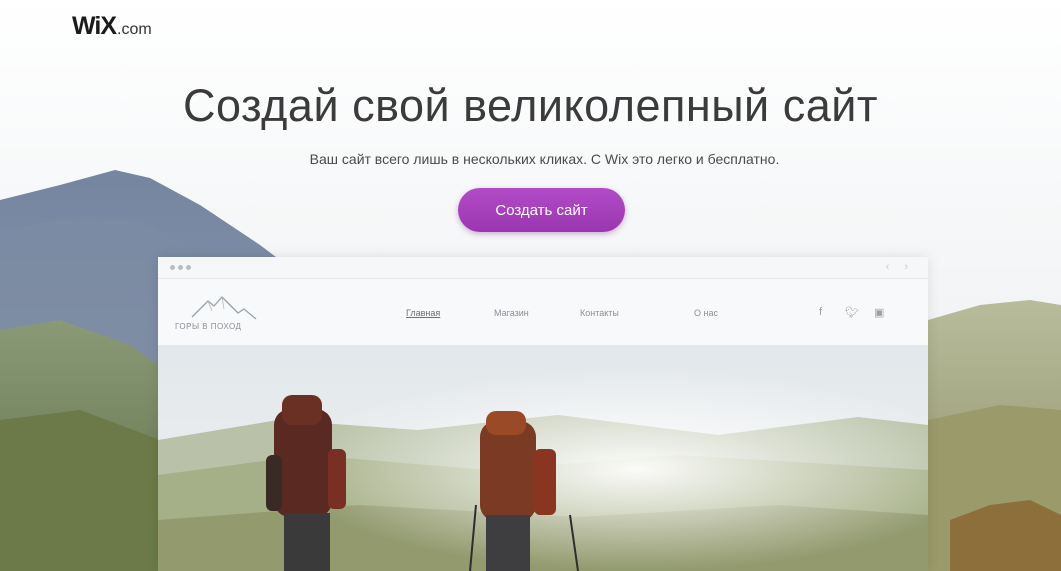 Image resolution: width=1061 pixels, height=571 pixels. I want to click on logo-suffix: .com, so click(134, 29).